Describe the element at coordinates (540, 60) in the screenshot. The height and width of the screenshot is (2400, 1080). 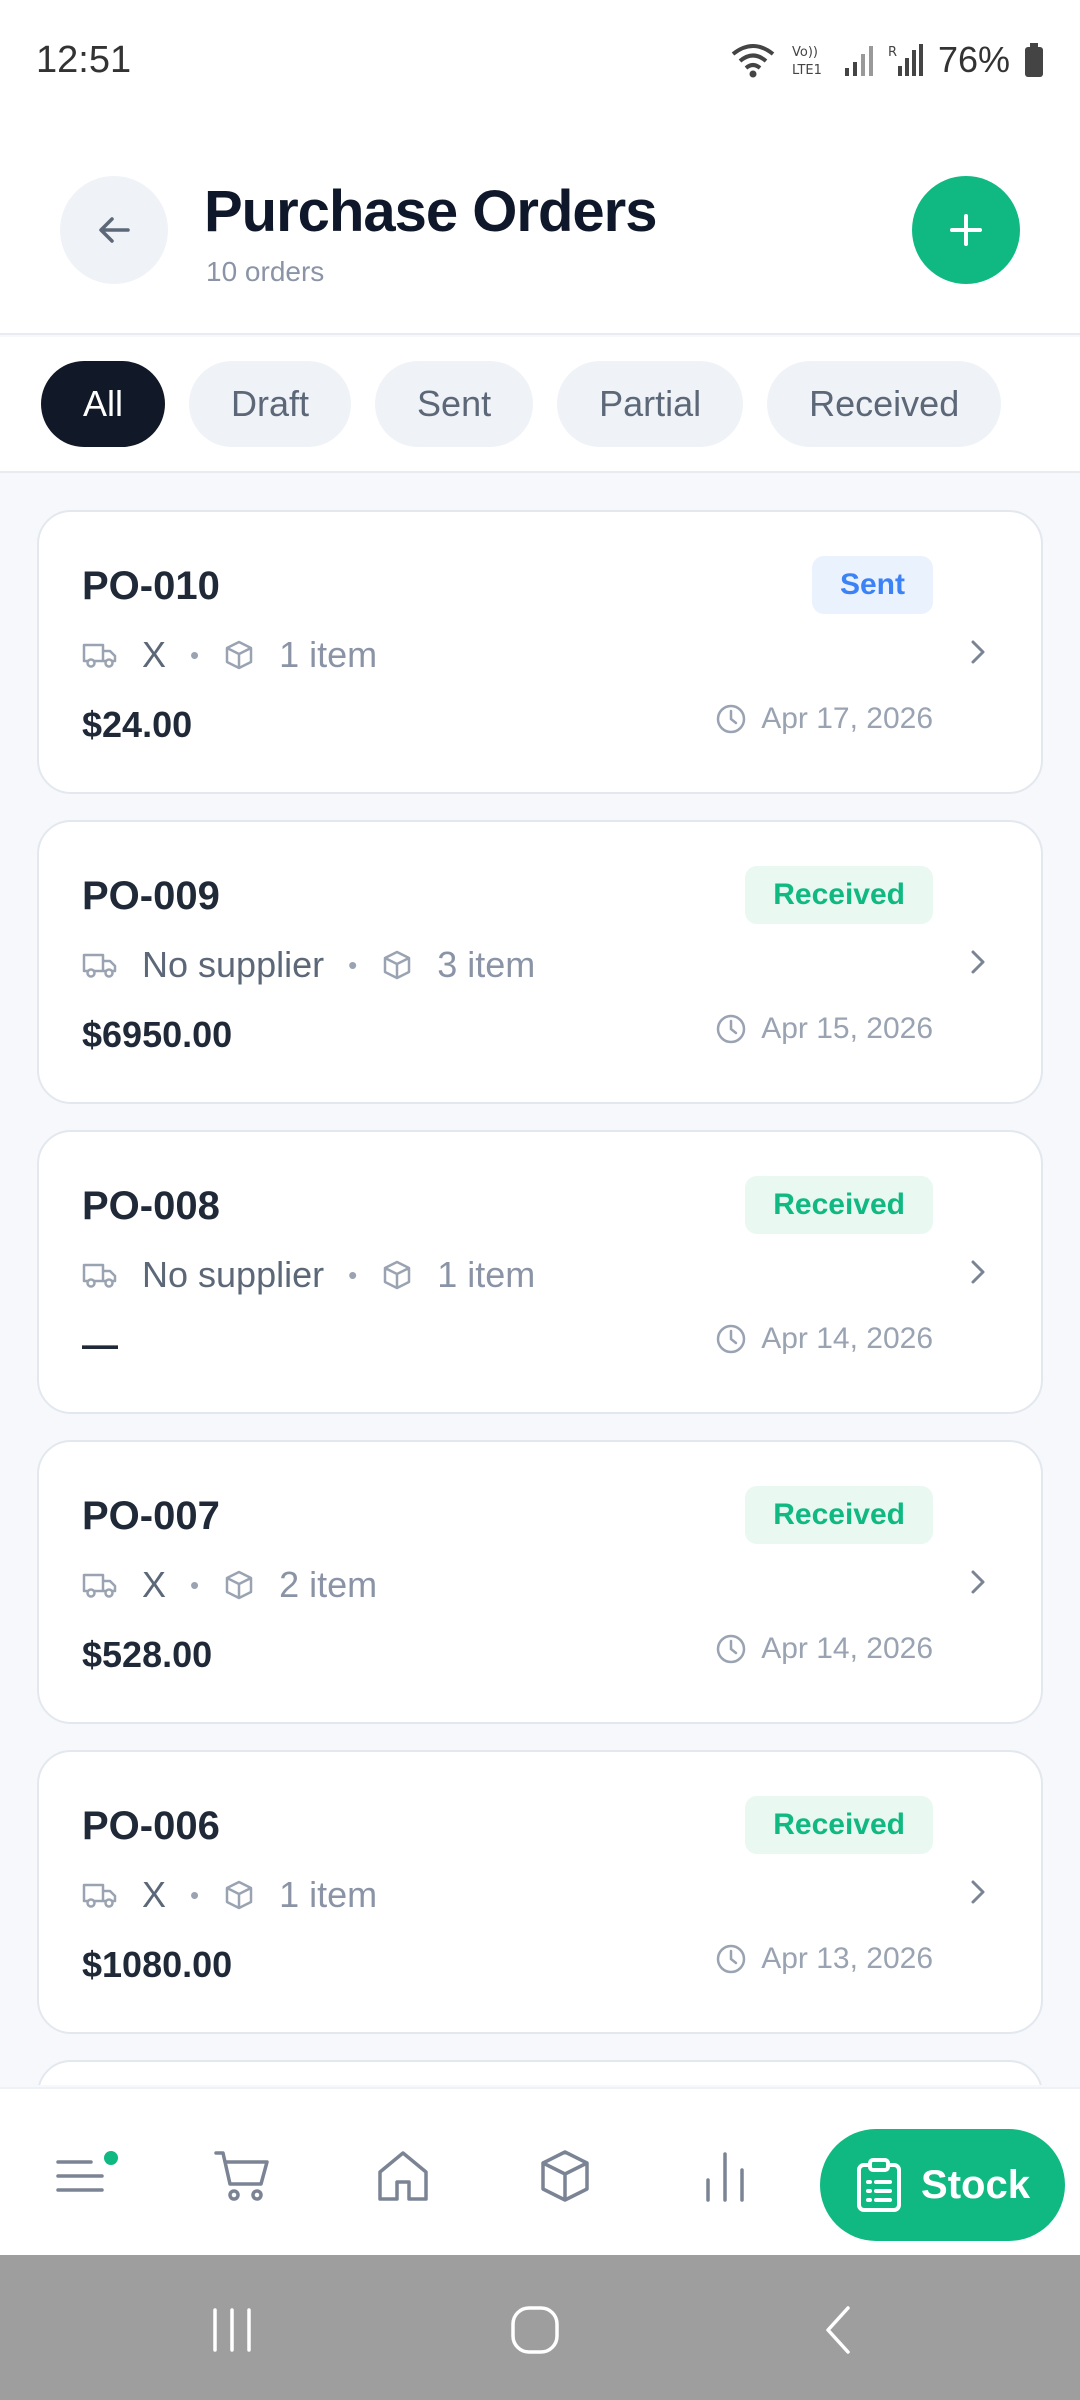
I see `status-bar: 12:51 Vo)) LTE1 R 76%` at that location.